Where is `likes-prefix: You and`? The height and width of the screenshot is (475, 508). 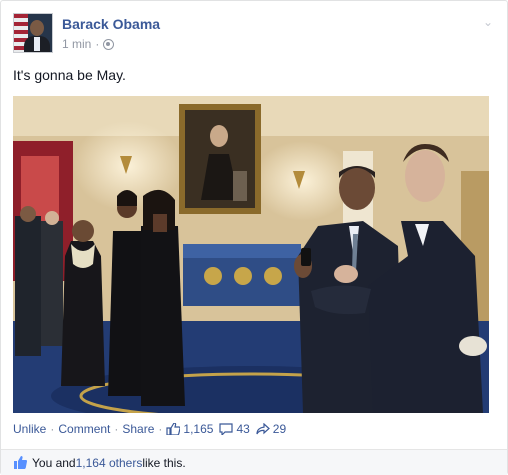
likes-prefix: You and is located at coordinates (54, 462).